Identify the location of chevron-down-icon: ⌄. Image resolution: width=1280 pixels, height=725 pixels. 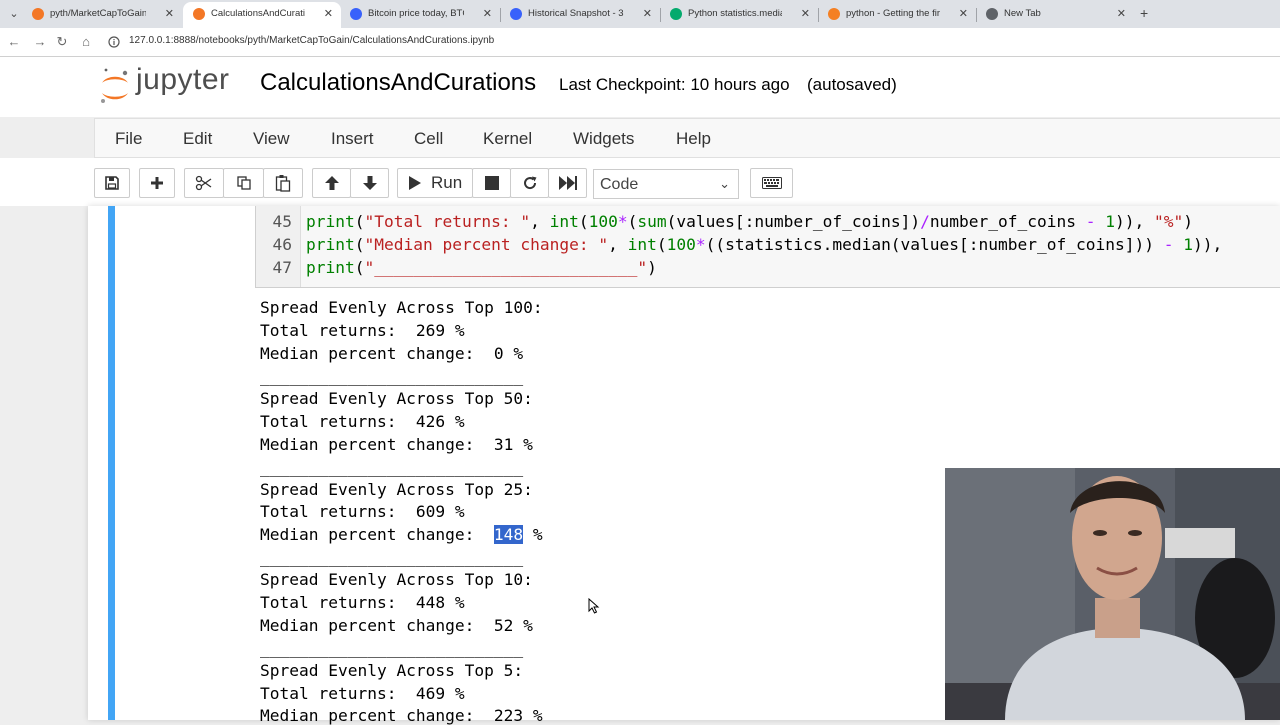
(724, 183).